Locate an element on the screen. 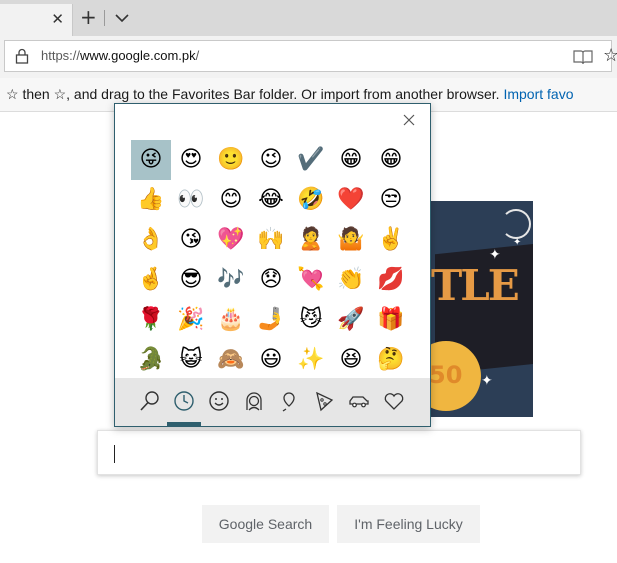  emoji-glyph: ✨ is located at coordinates (311, 359).